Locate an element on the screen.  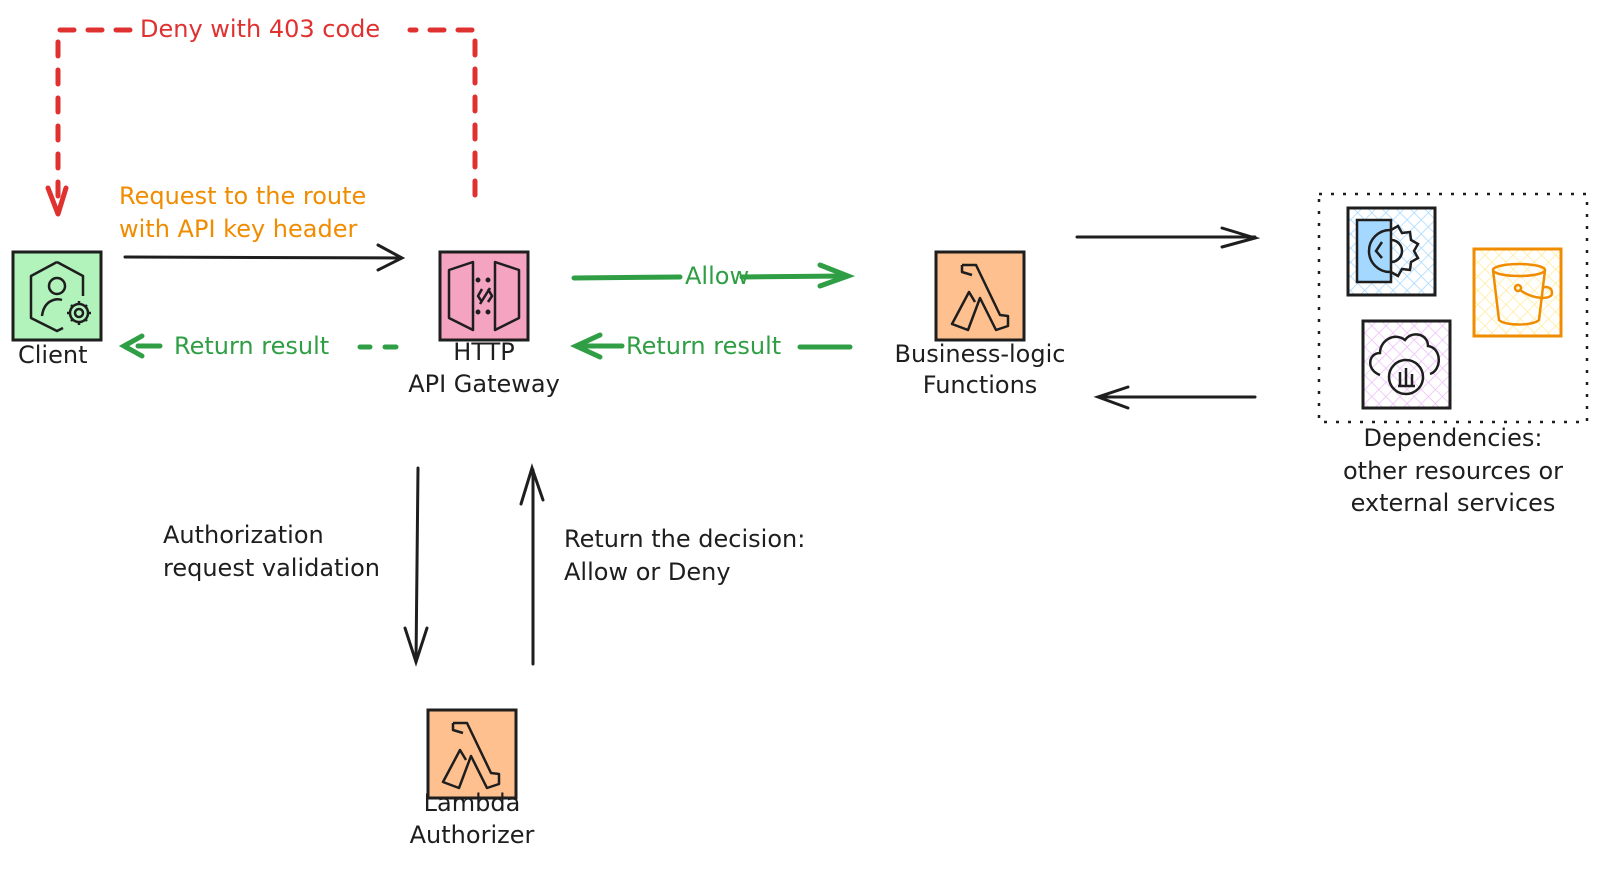
auth-request-label-line2: request validation is located at coordinates (272, 568).